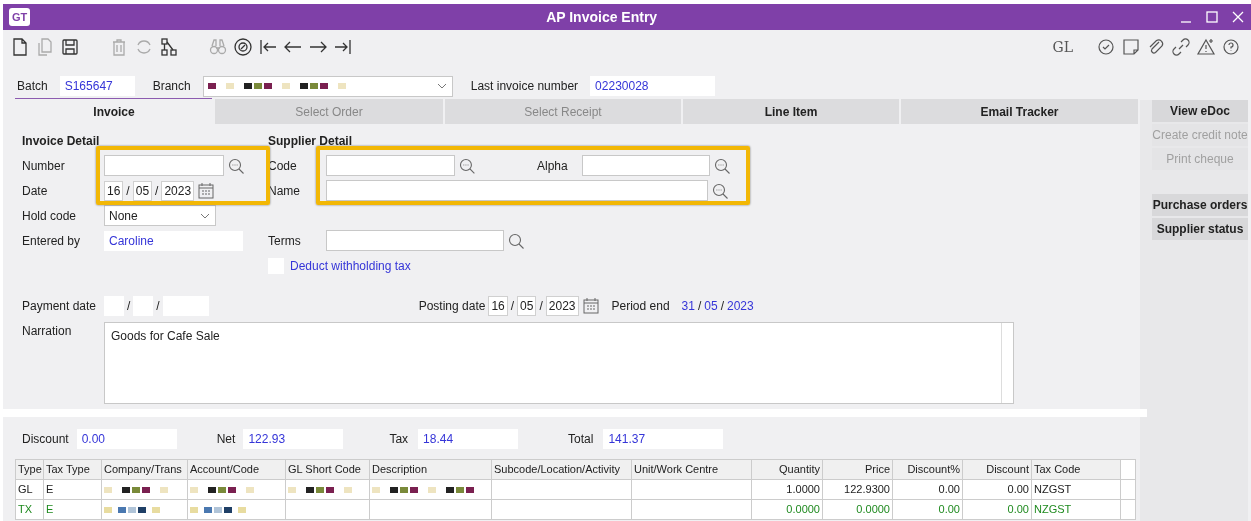  I want to click on number-label: Number, so click(43, 165).